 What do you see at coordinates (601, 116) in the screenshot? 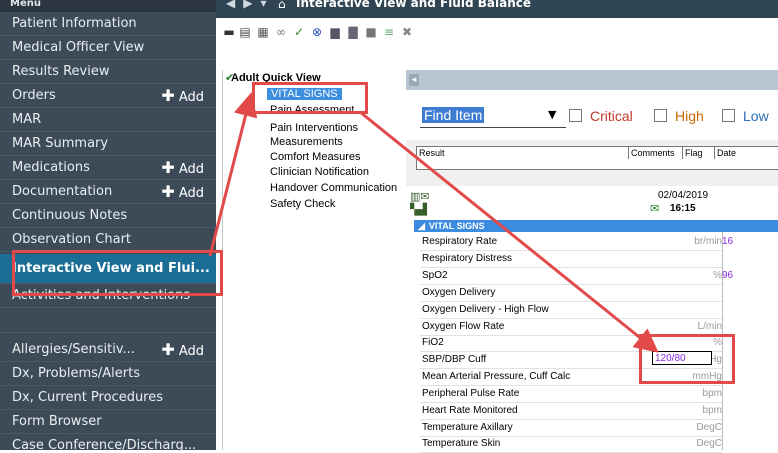
I see `filter-critical-checkbox: Critical` at bounding box center [601, 116].